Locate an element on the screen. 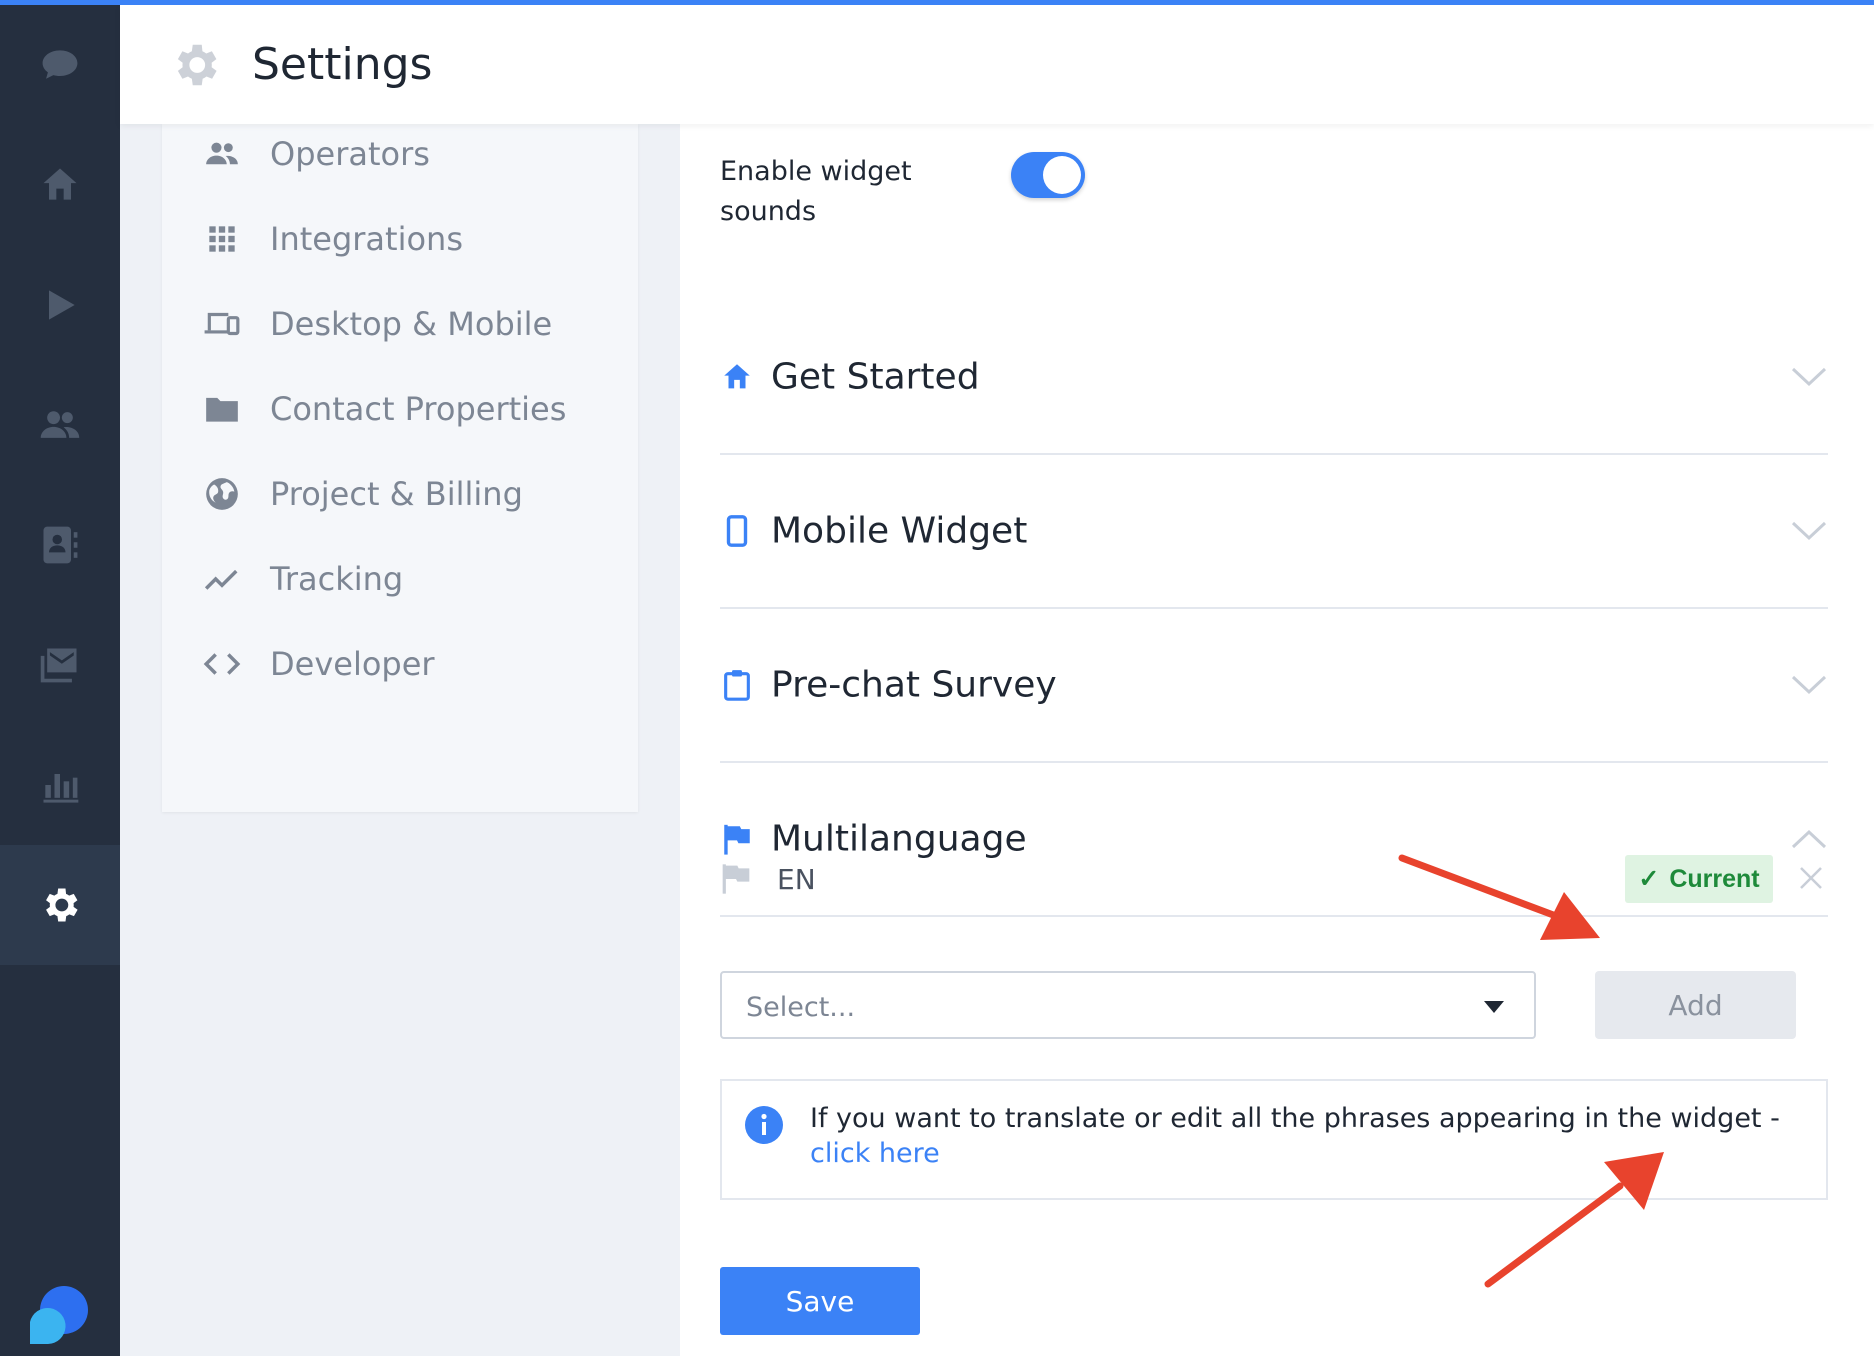 This screenshot has width=1874, height=1356. trend-icon is located at coordinates (222, 579).